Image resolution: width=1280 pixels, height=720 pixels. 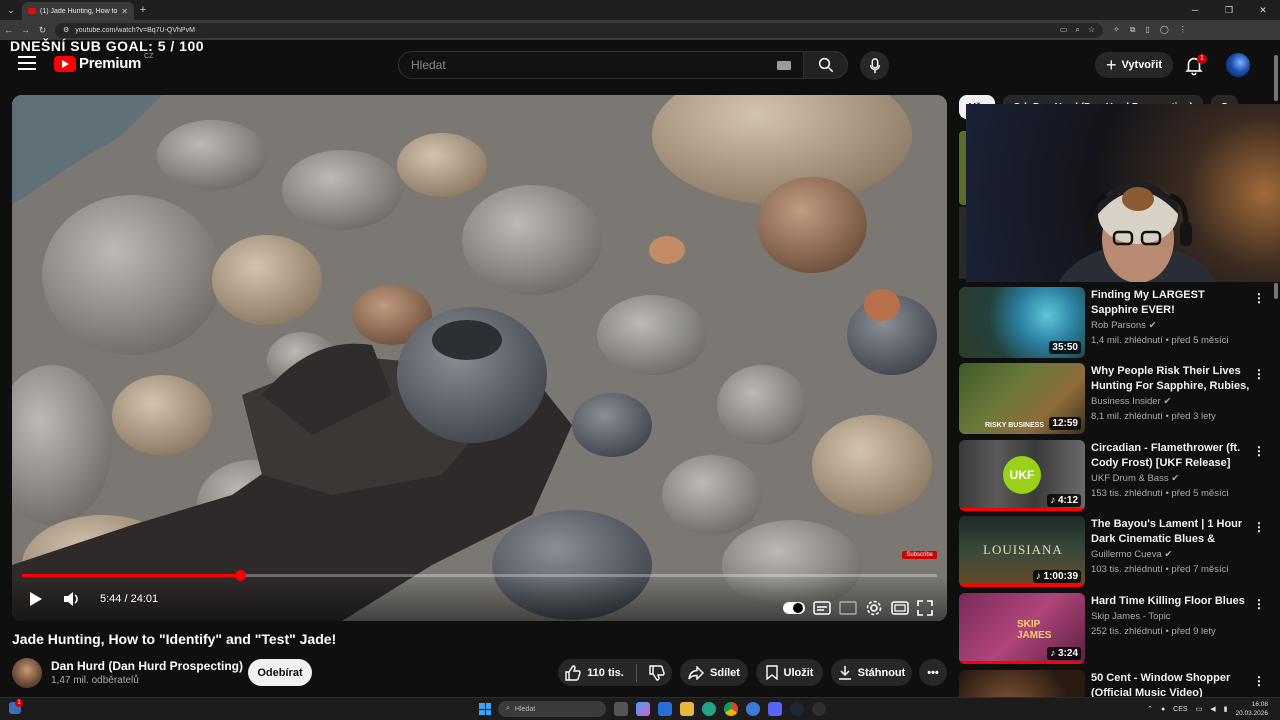 What do you see at coordinates (601, 65) in the screenshot?
I see `search-input: Hledat` at bounding box center [601, 65].